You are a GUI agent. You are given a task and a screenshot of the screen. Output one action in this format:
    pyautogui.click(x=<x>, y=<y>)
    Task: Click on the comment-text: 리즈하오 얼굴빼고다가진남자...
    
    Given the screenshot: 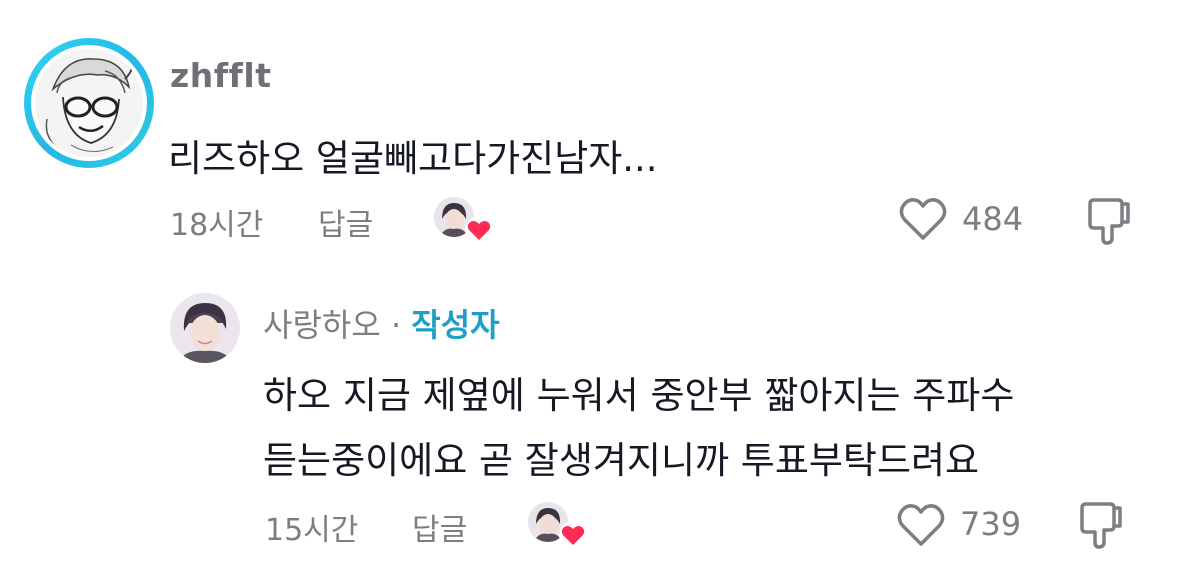 What is the action you would take?
    pyautogui.click(x=413, y=158)
    